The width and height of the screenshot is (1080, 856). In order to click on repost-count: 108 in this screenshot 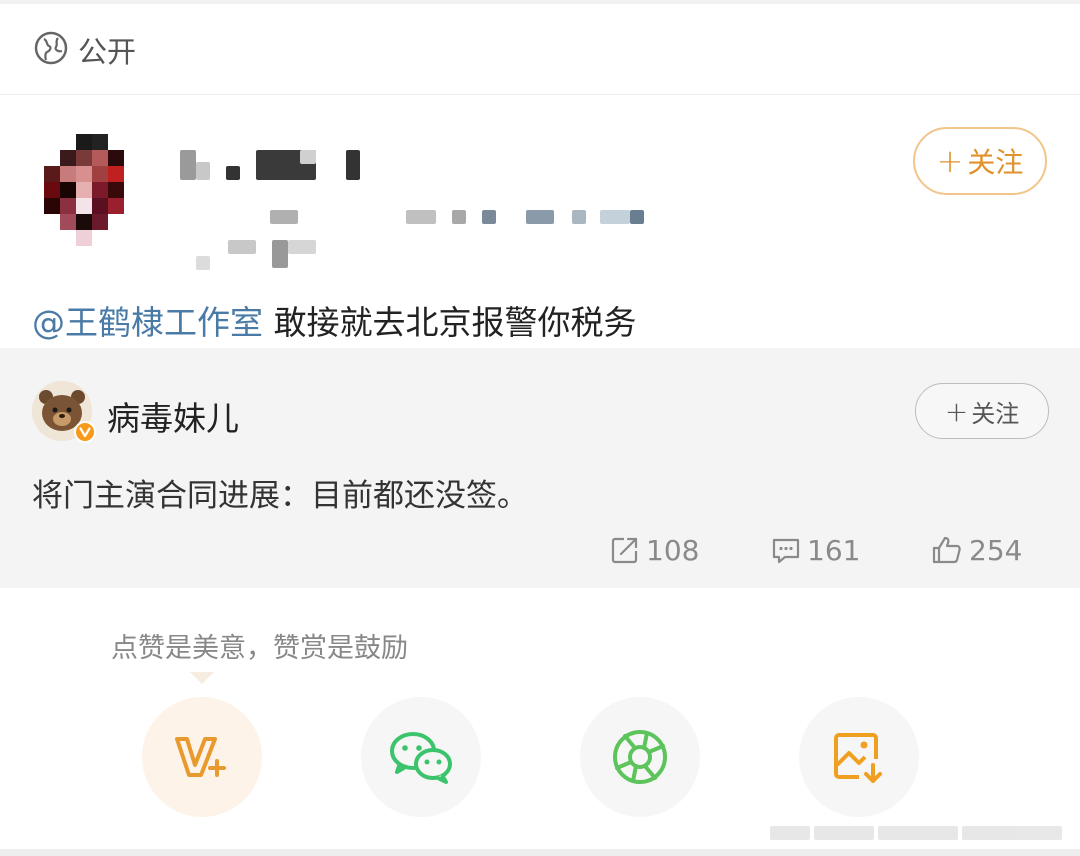, I will do `click(673, 550)`.